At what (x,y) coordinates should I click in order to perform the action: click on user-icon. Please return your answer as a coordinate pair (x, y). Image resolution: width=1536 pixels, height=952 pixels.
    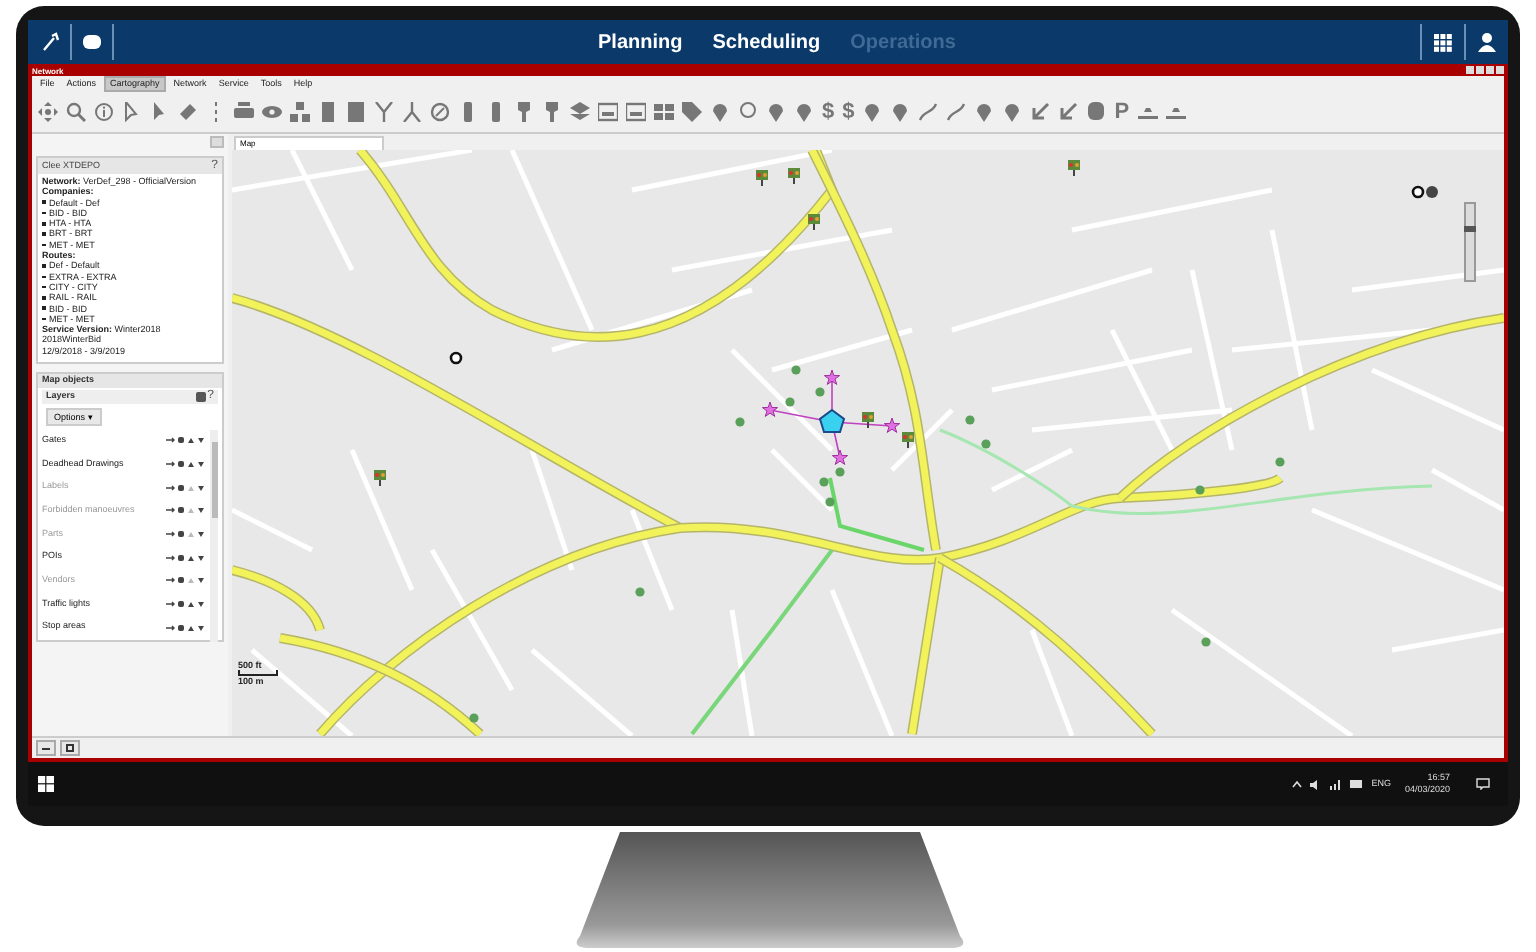
    Looking at the image, I should click on (1487, 42).